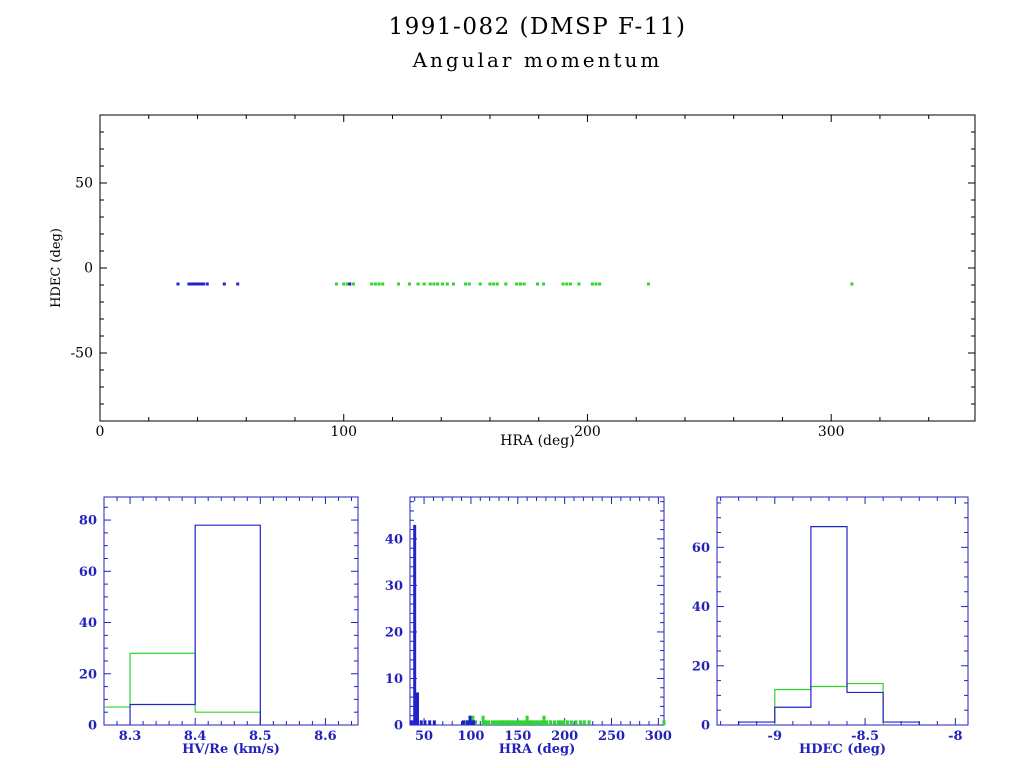 The width and height of the screenshot is (1024, 768). Describe the element at coordinates (594, 284) in the screenshot. I see `main-green-points` at that location.